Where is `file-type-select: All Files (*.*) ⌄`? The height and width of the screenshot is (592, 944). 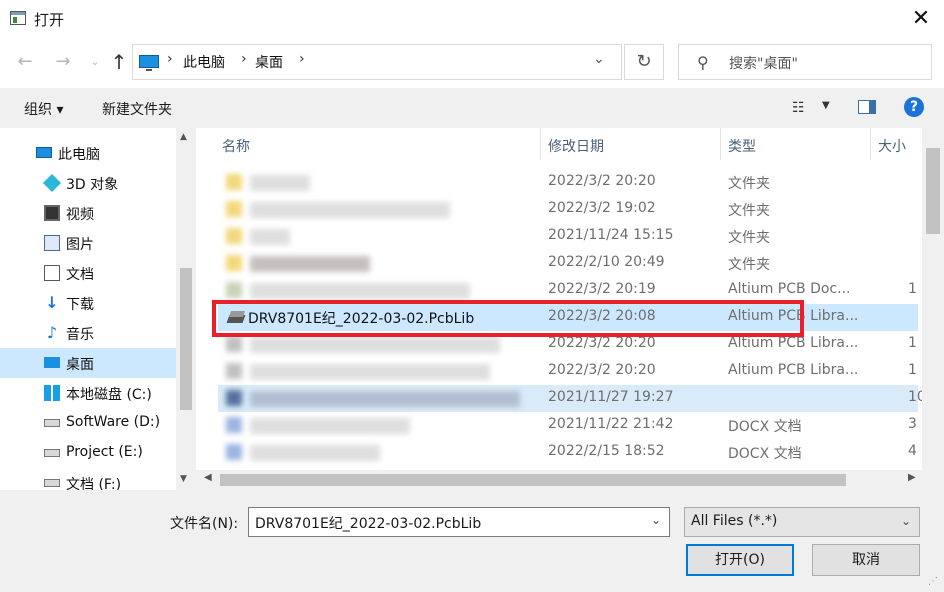 file-type-select: All Files (*.*) ⌄ is located at coordinates (802, 522).